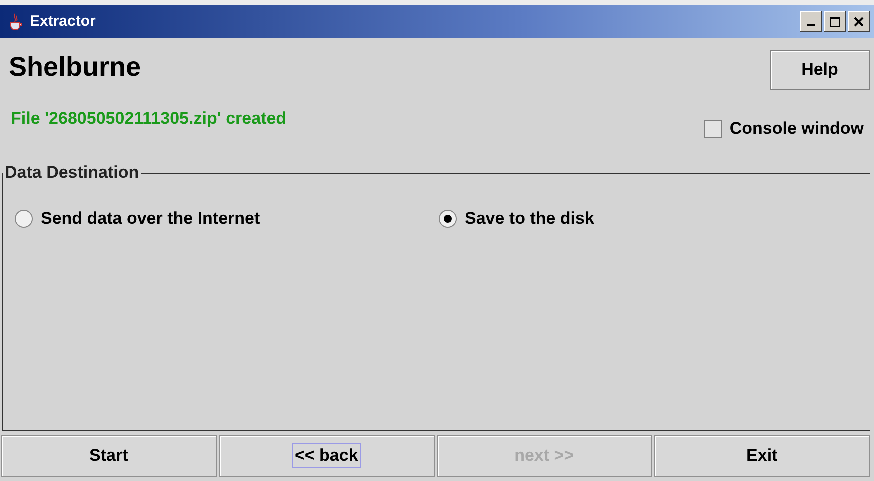 Image resolution: width=874 pixels, height=481 pixels. I want to click on minimize-icon, so click(811, 25).